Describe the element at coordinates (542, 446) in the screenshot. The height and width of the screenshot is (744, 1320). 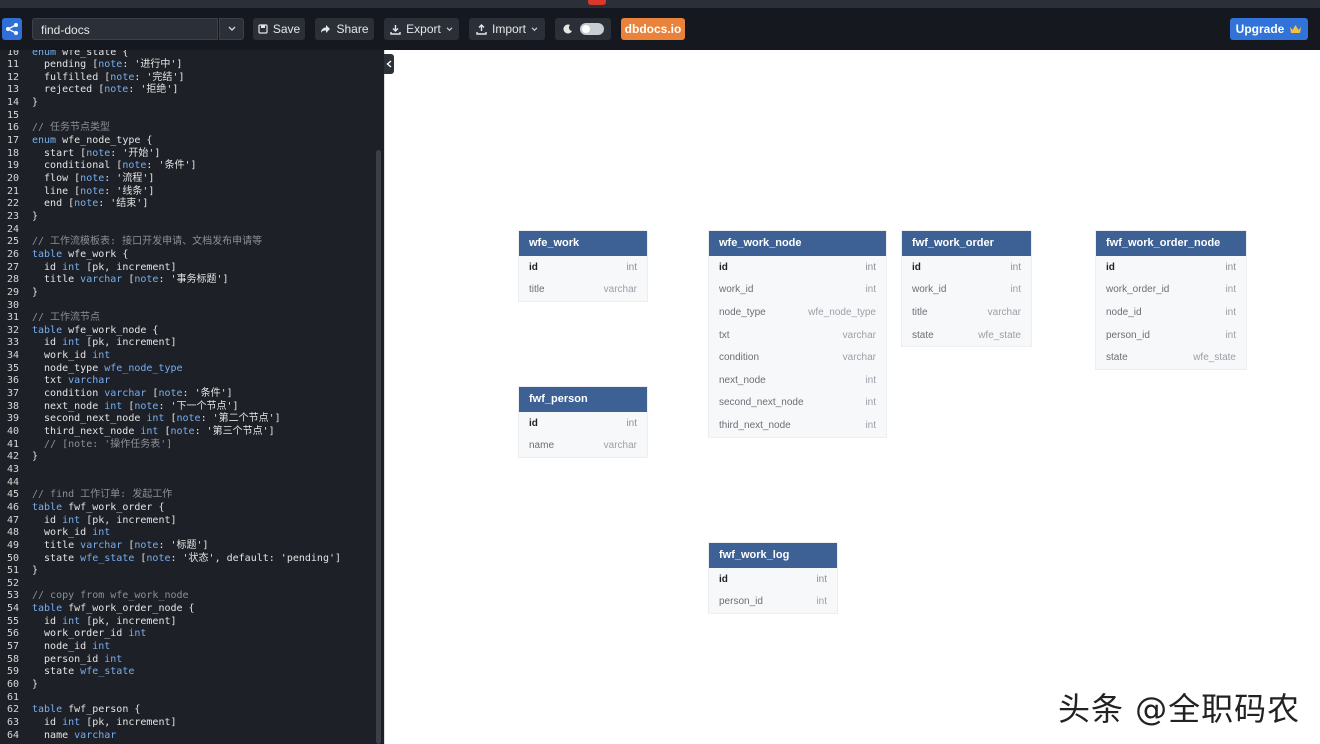
I see `field-name: name` at that location.